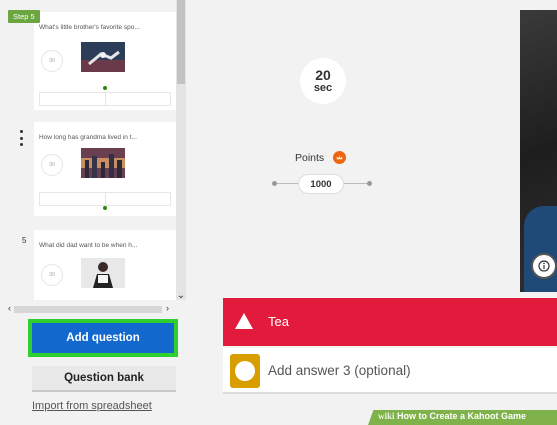 Image resolution: width=557 pixels, height=425 pixels. I want to click on watermark-text: wiki How to Create a Kahoot Game, so click(452, 416).